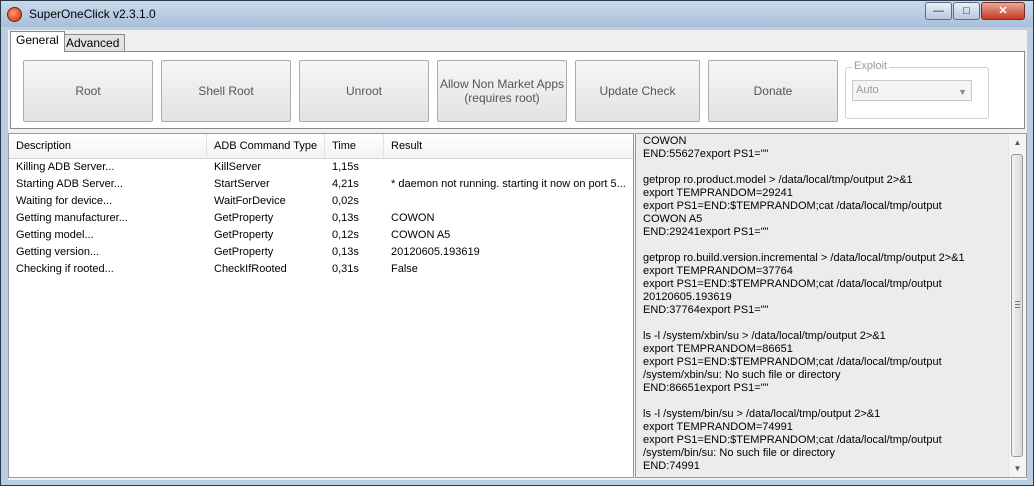 The height and width of the screenshot is (486, 1034). What do you see at coordinates (421, 235) in the screenshot?
I see `cell-result: COWON A5` at bounding box center [421, 235].